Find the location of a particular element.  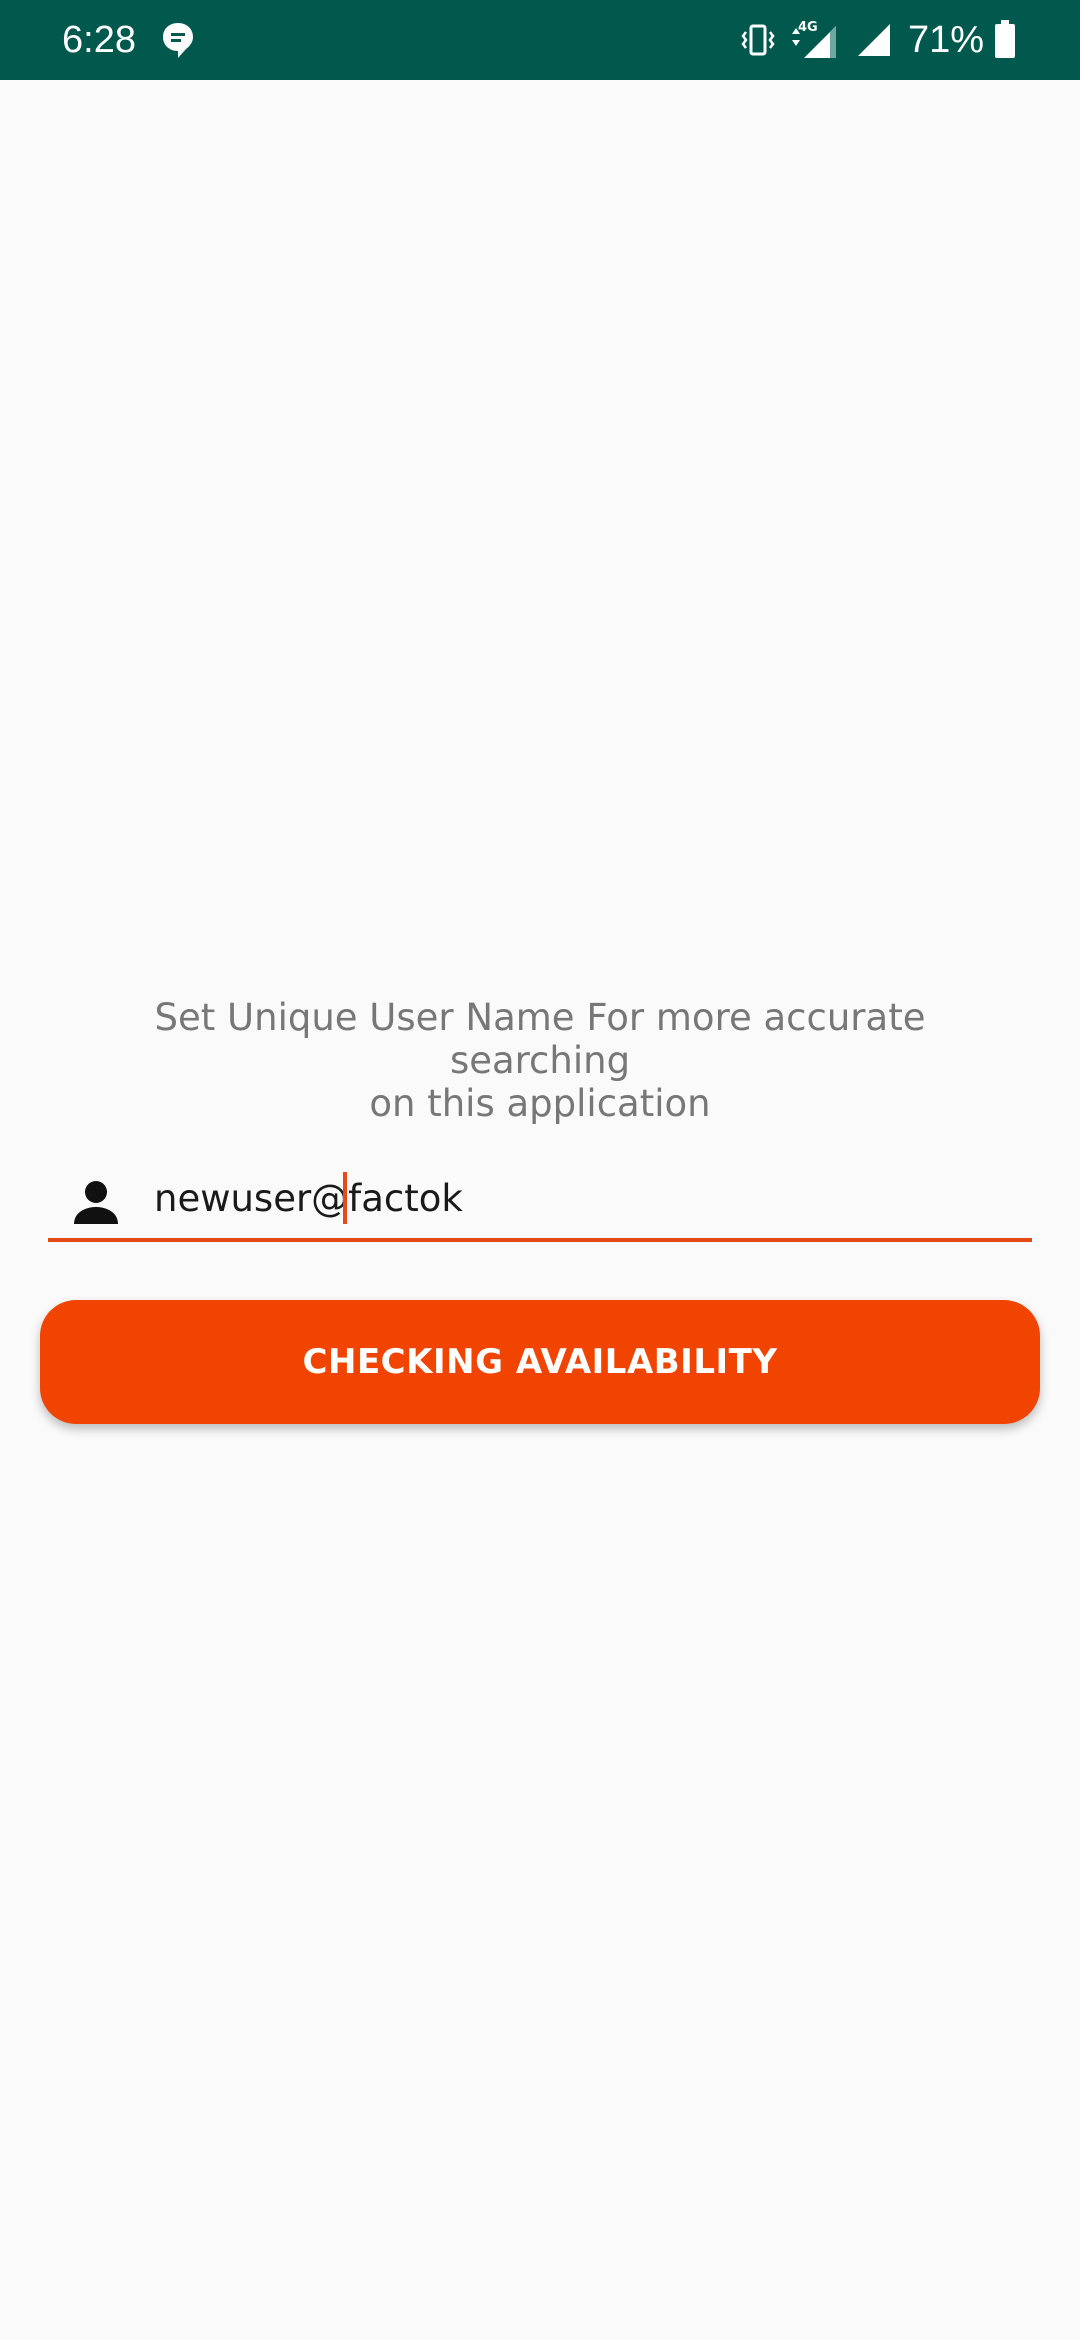

battery-percent: 71% is located at coordinates (946, 40).